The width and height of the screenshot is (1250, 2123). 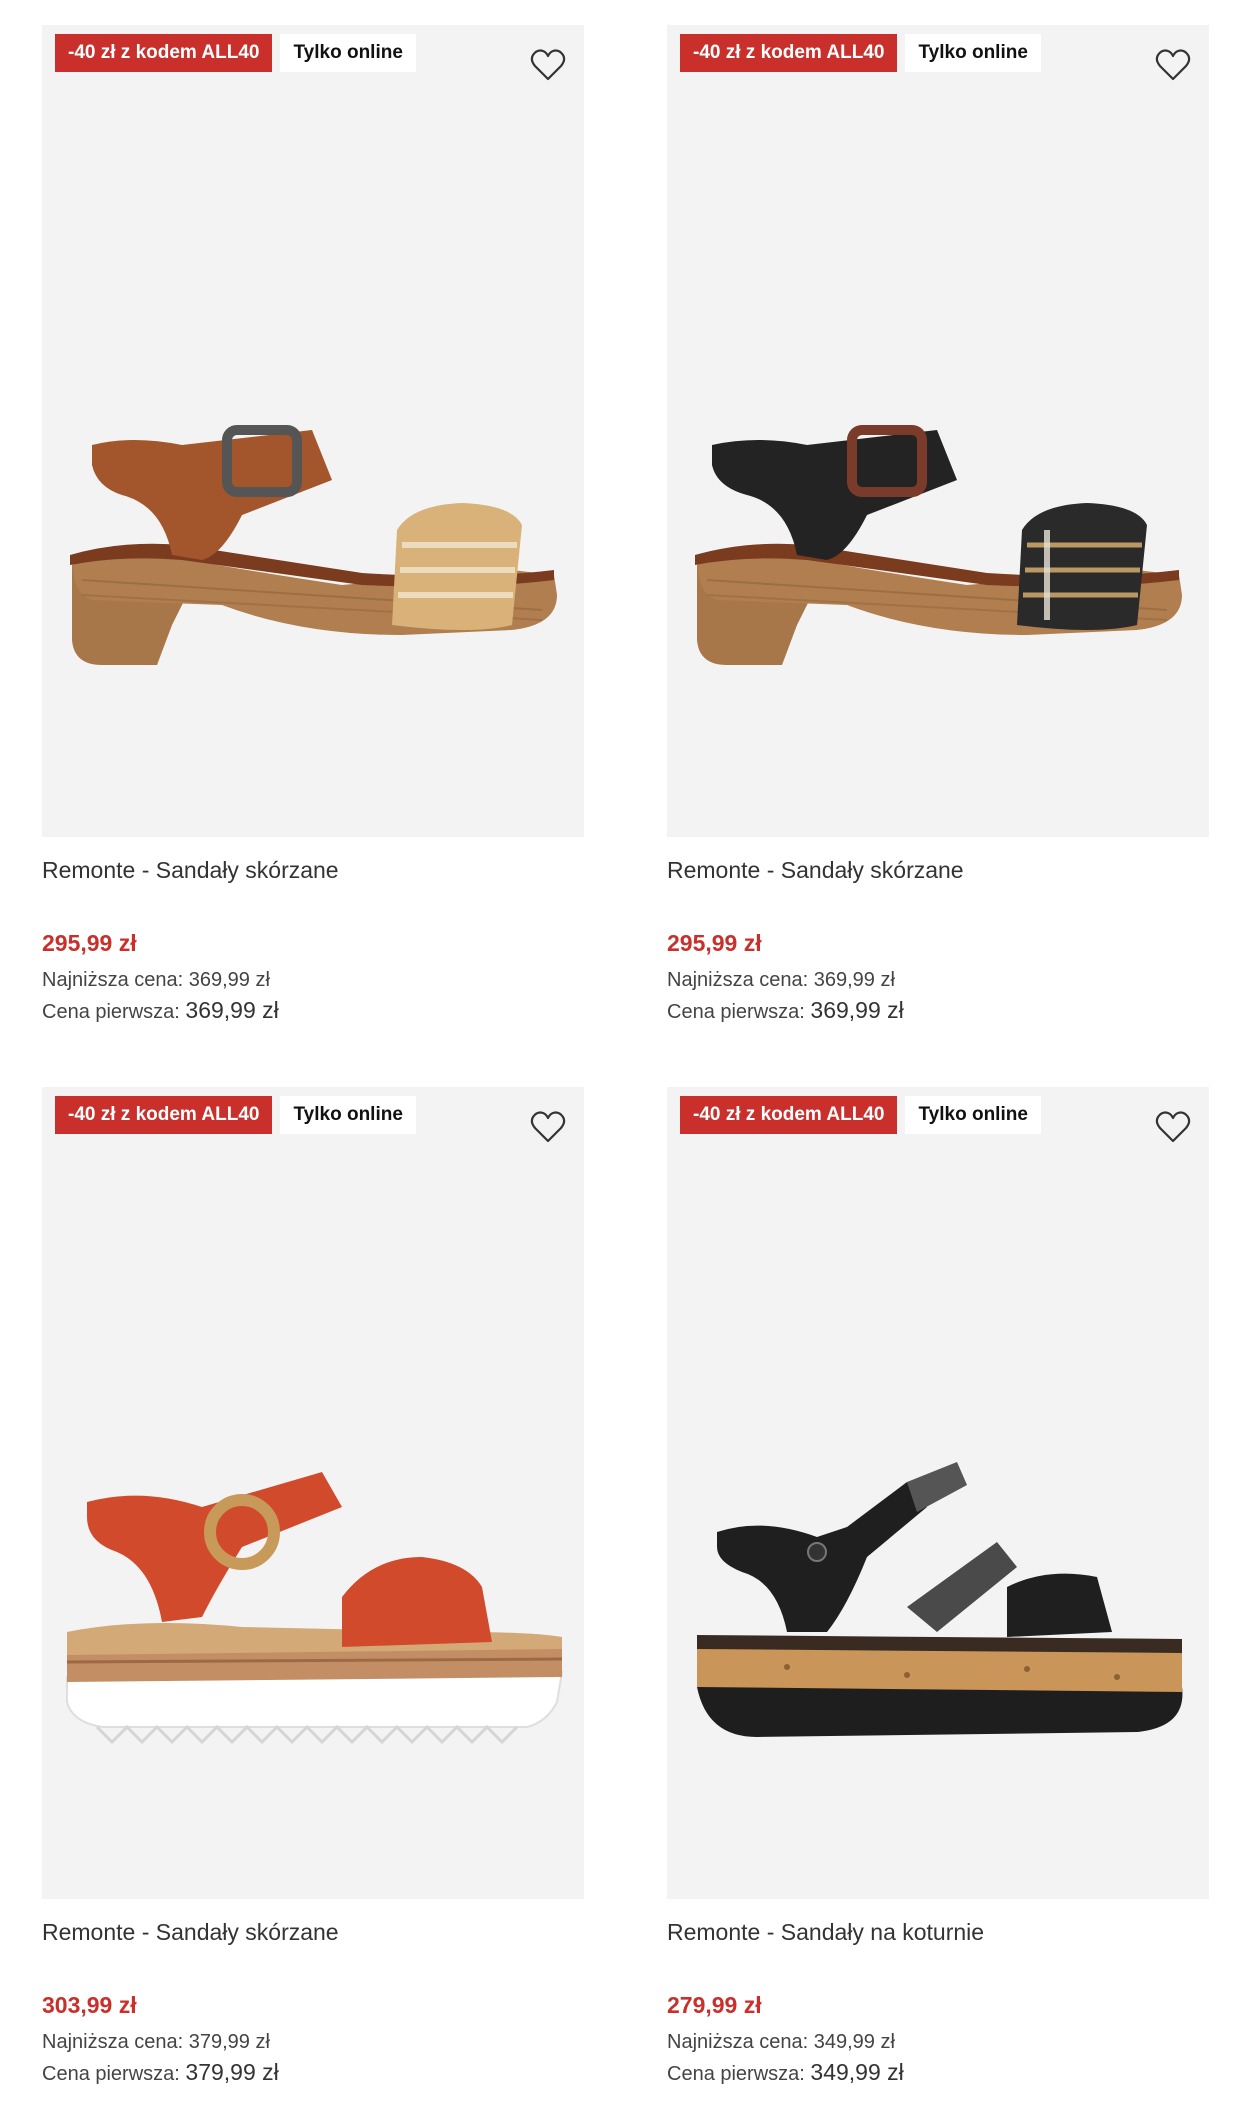 What do you see at coordinates (781, 2042) in the screenshot?
I see `lowest-price: Najniższa cena: 349,99 zł` at bounding box center [781, 2042].